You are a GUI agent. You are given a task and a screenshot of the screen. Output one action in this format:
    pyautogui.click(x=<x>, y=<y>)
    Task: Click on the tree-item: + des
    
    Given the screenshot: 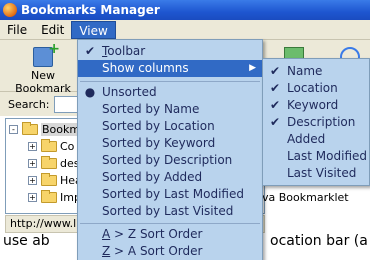 What is the action you would take?
    pyautogui.click(x=53, y=163)
    